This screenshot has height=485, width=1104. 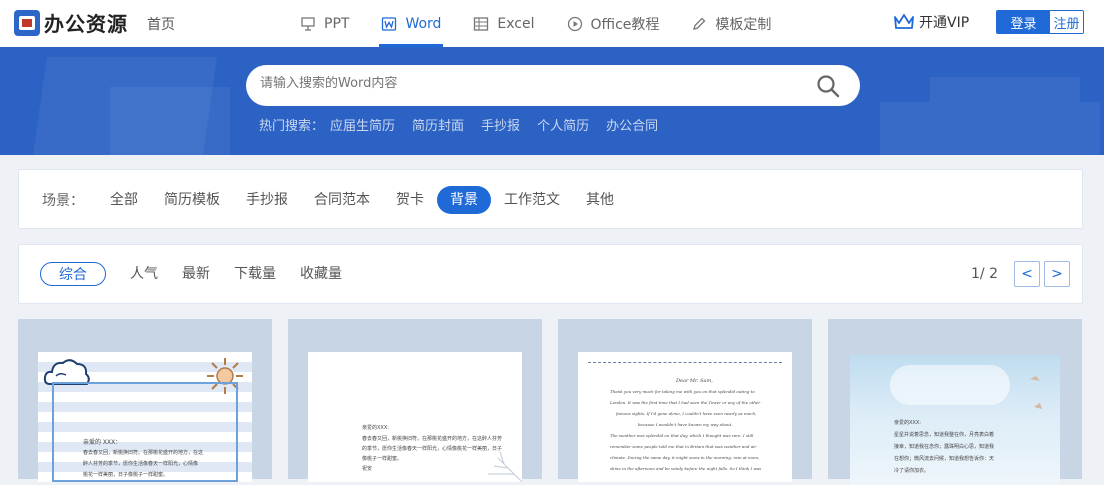 I want to click on card-text-line: 冷了请你加衣。, so click(x=912, y=471).